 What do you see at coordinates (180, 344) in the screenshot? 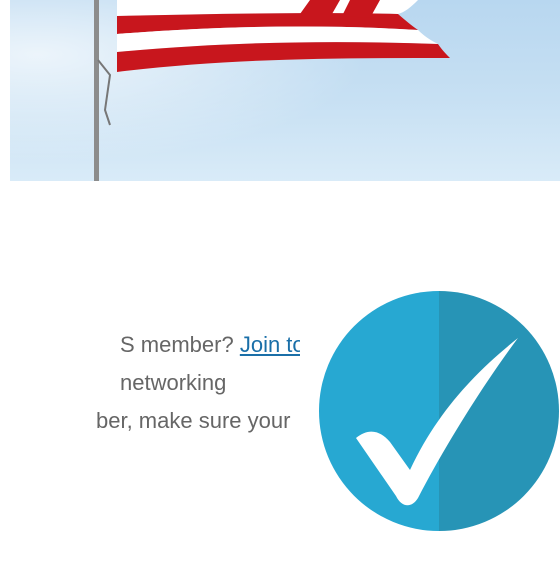
I see `membership-question: S member?` at bounding box center [180, 344].